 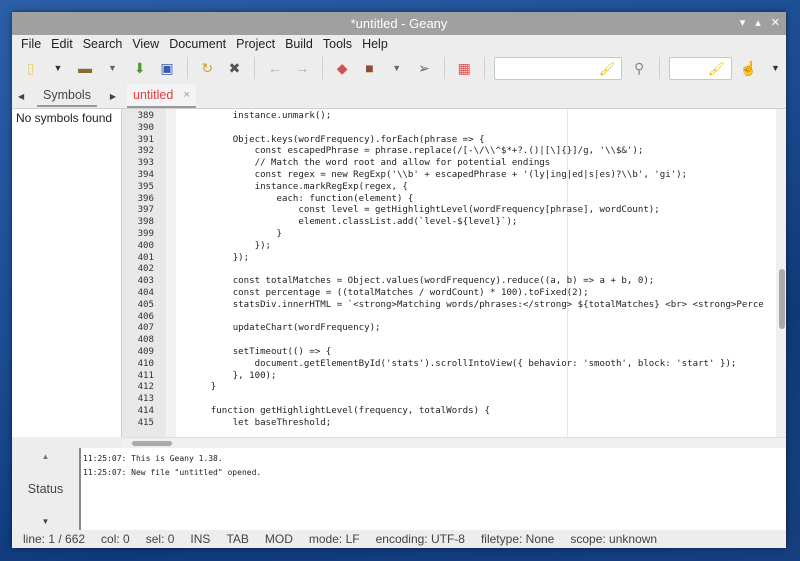 I want to click on line-number: 400, so click(x=145, y=245).